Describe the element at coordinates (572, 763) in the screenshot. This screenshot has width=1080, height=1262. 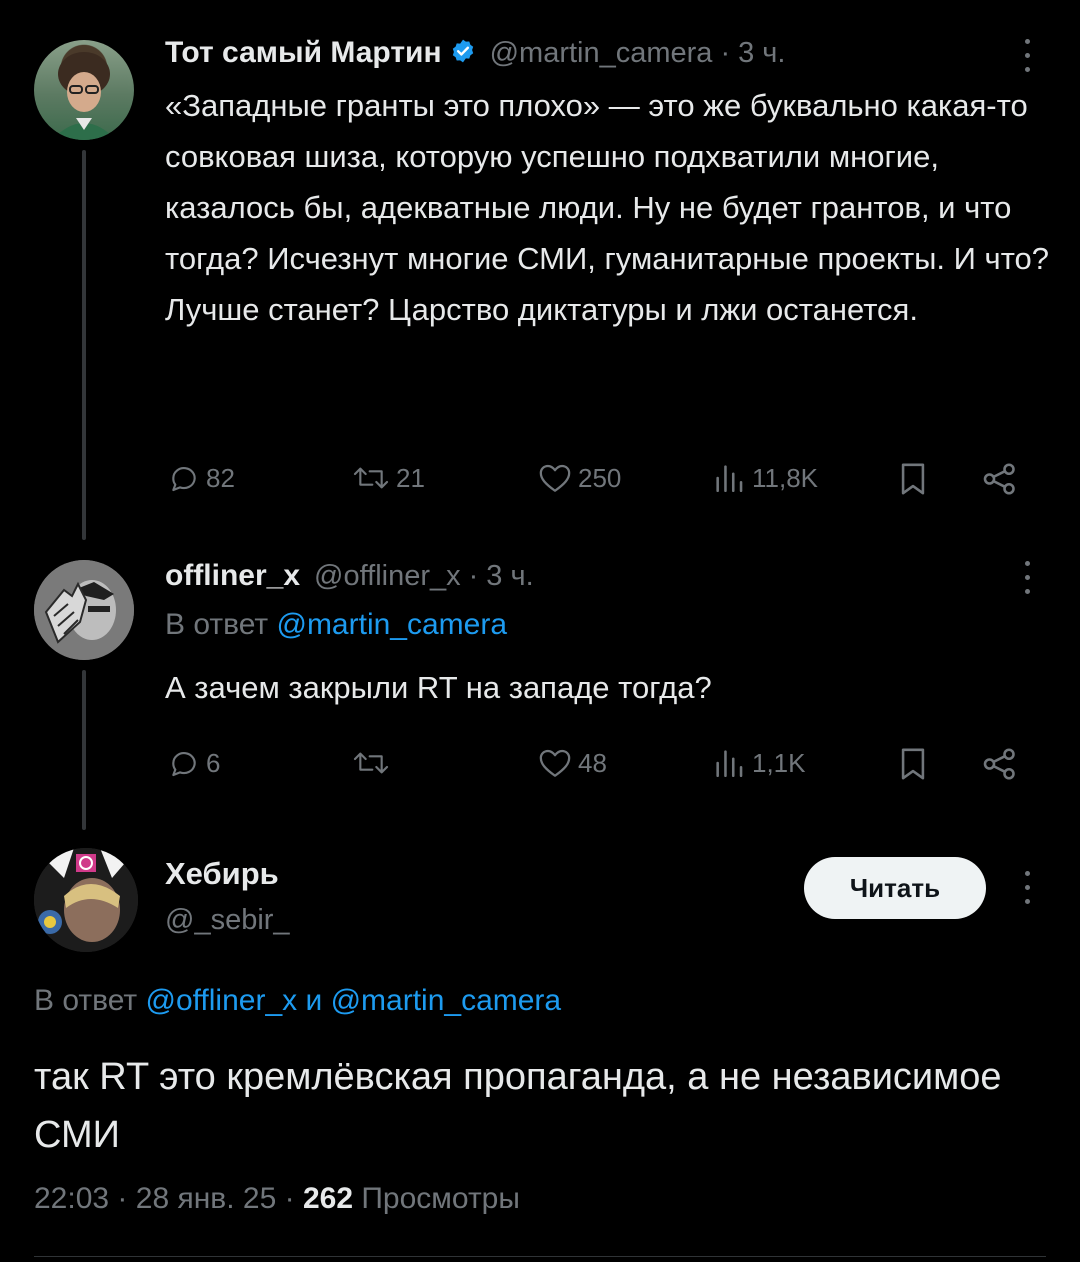
I see `like-button: 48` at that location.